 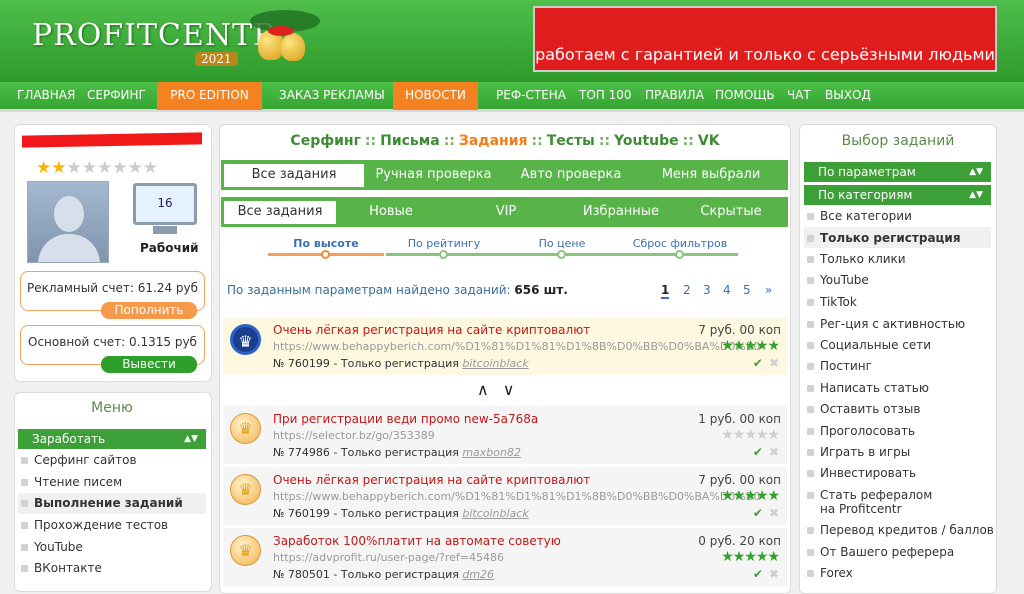 I want to click on menu-item-tasks: Выполнение заданий, so click(x=102, y=503).